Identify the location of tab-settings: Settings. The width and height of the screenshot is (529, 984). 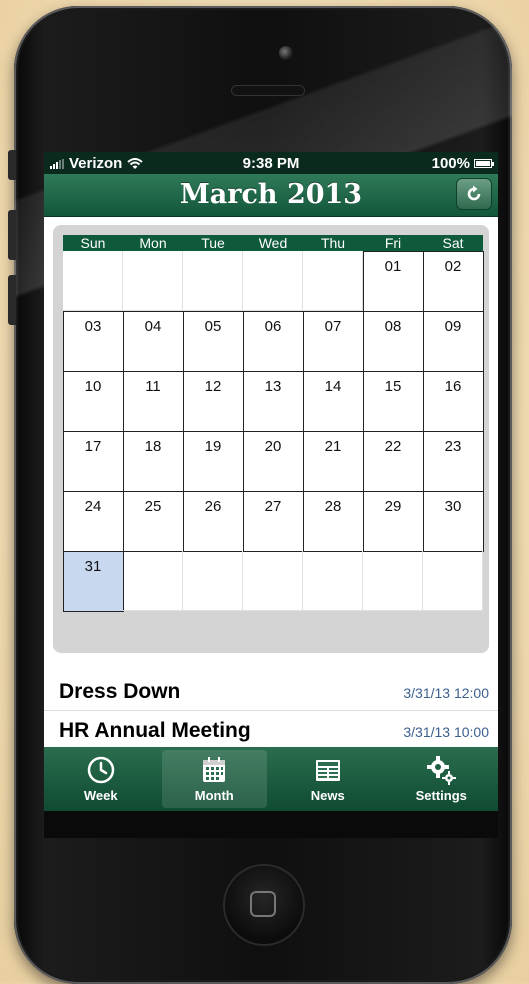
(442, 779).